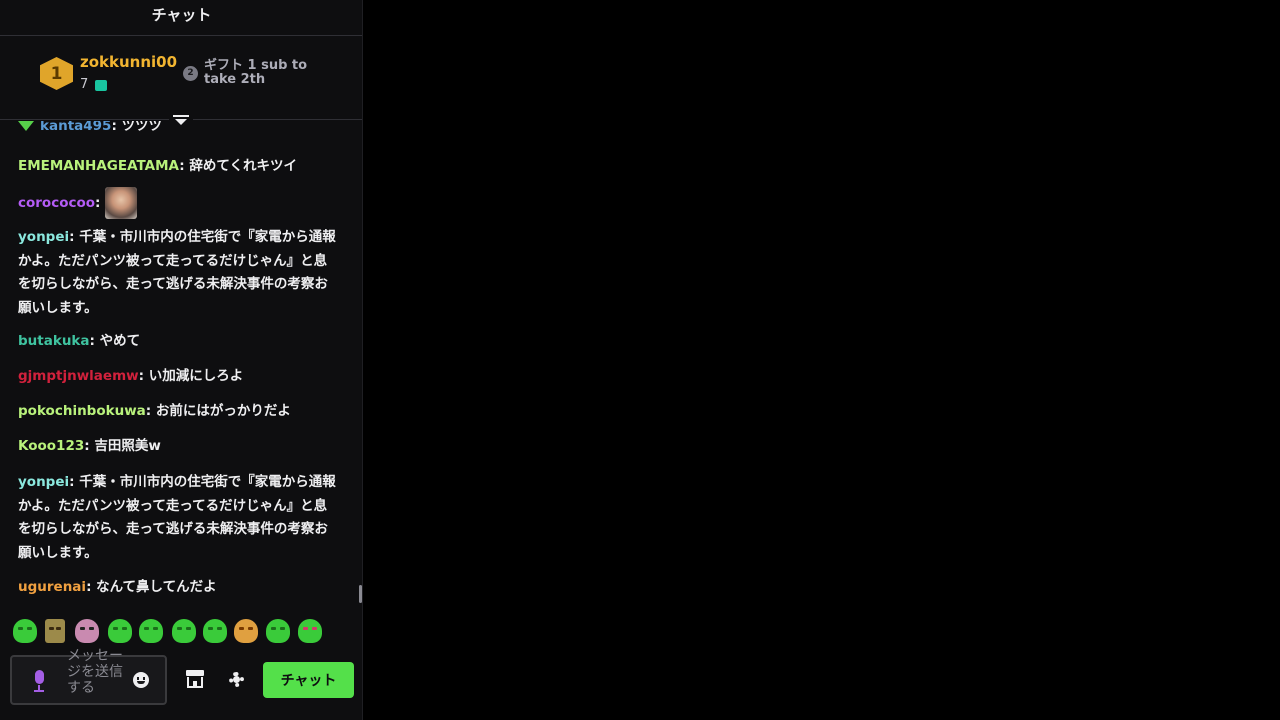 This screenshot has height=720, width=1280. Describe the element at coordinates (89, 446) in the screenshot. I see `chat-message: Kooo123: 吉田照美w` at that location.